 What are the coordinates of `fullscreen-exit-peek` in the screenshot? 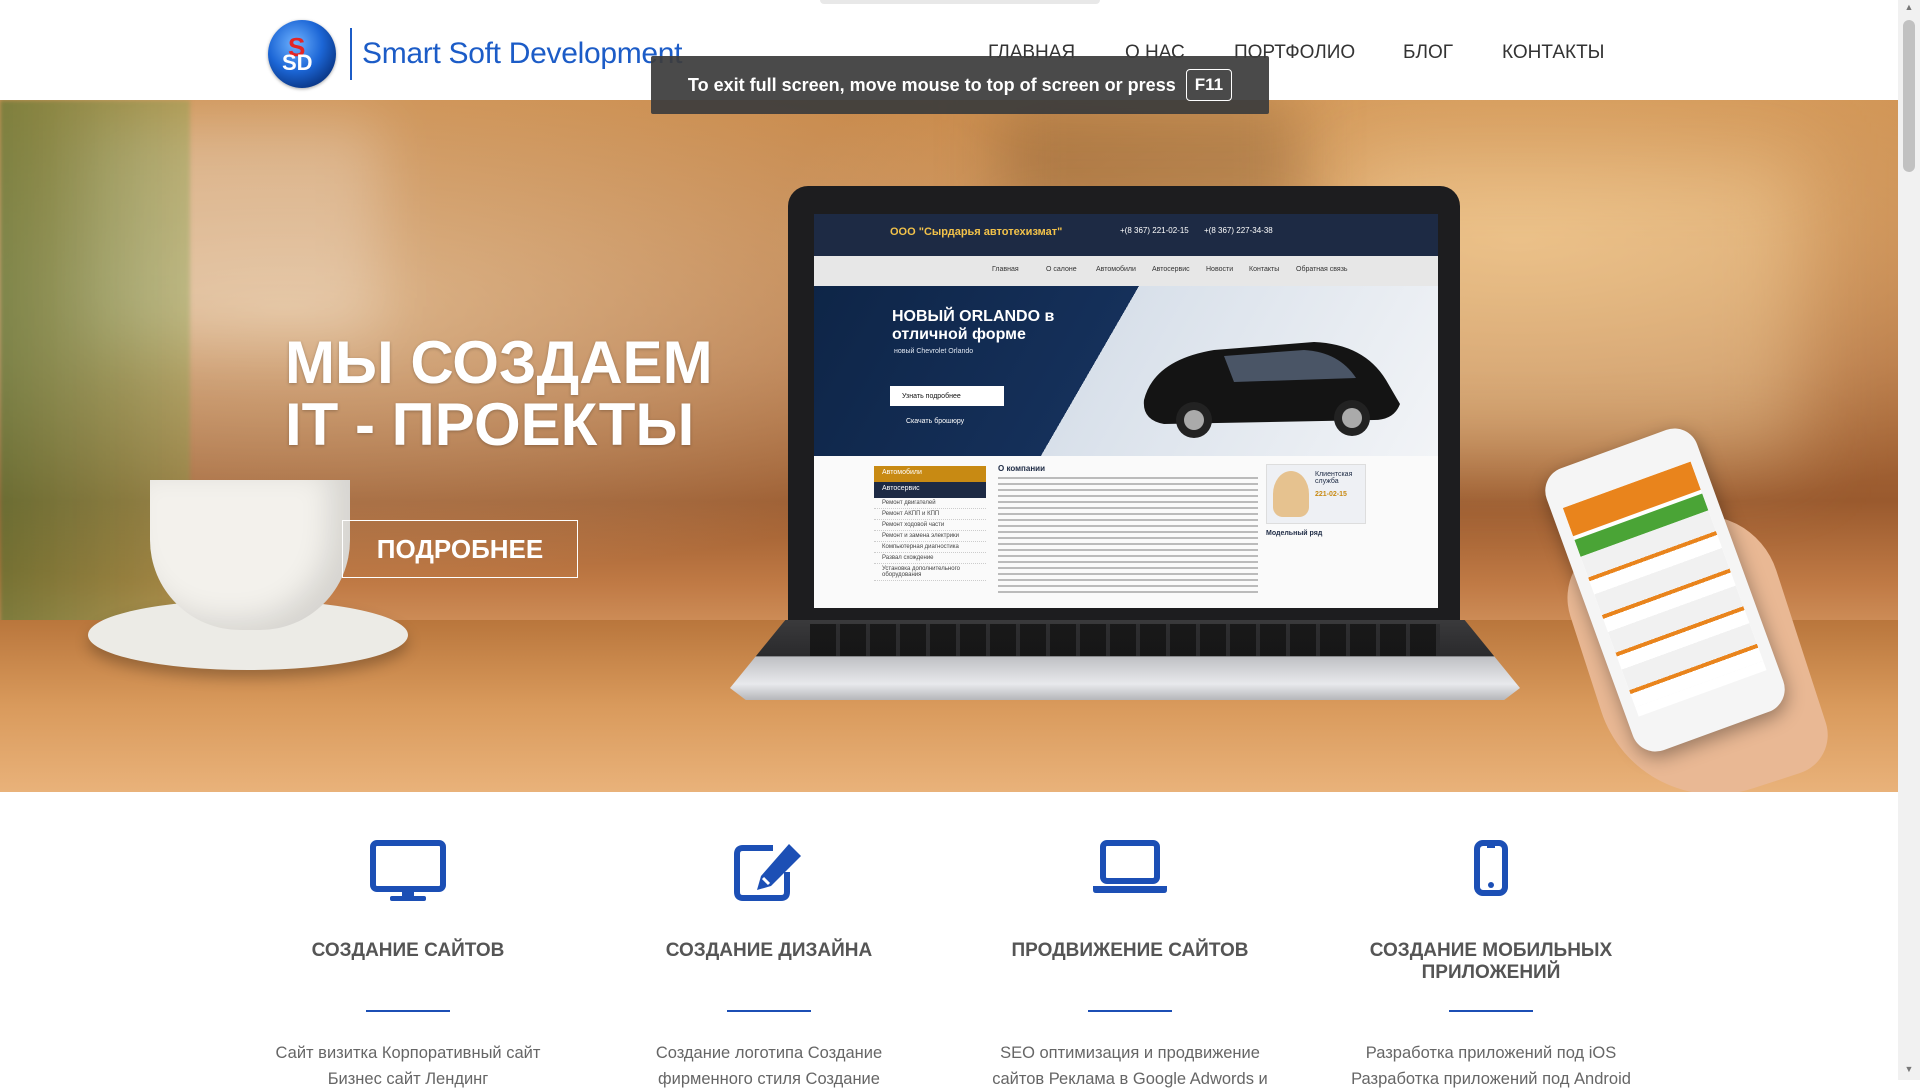 It's located at (960, 2).